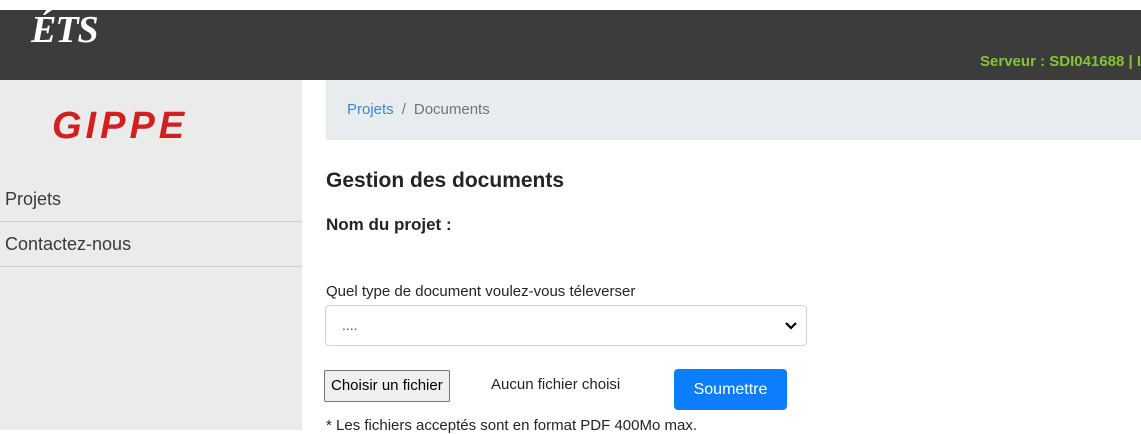  I want to click on breadcrumb: Projets / Documents, so click(733, 110).